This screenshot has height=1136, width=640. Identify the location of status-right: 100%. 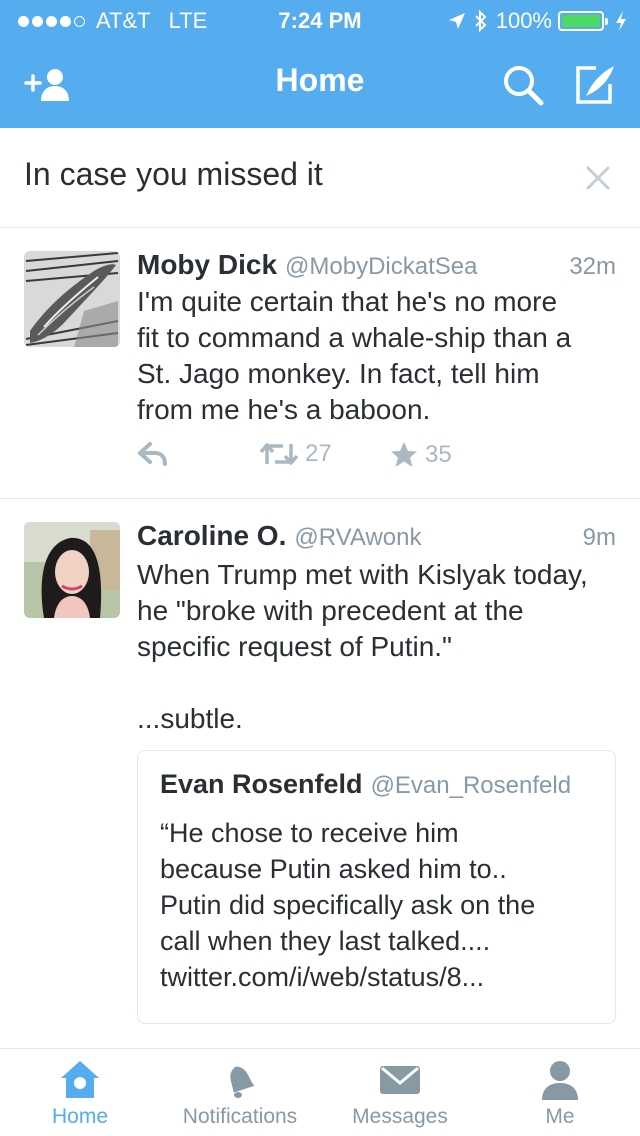
(538, 21).